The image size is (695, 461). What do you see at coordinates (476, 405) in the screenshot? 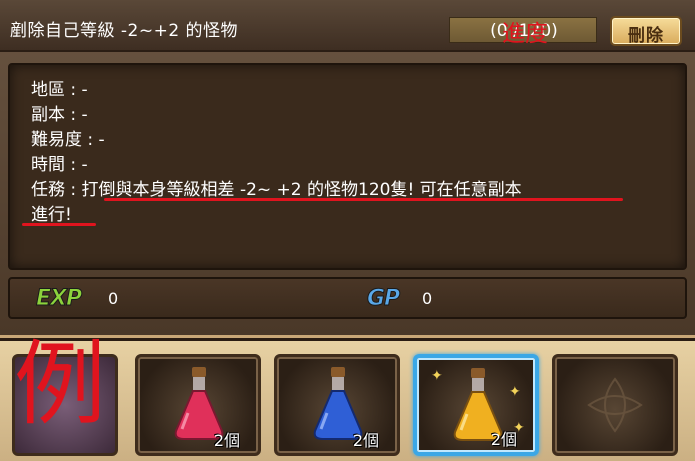
I see `item-slot-yellow-potion: ✦ ✦ ✦ 2個` at bounding box center [476, 405].